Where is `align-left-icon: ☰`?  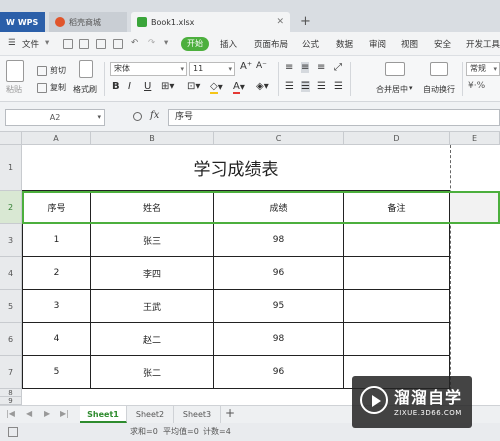 align-left-icon: ☰ is located at coordinates (289, 86).